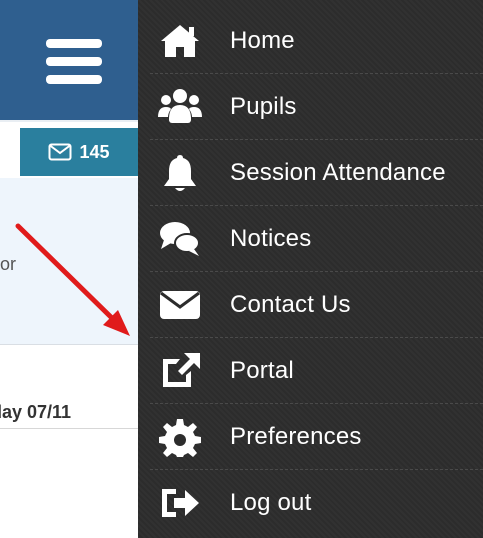 This screenshot has height=538, width=483. Describe the element at coordinates (180, 437) in the screenshot. I see `gear-icon` at that location.